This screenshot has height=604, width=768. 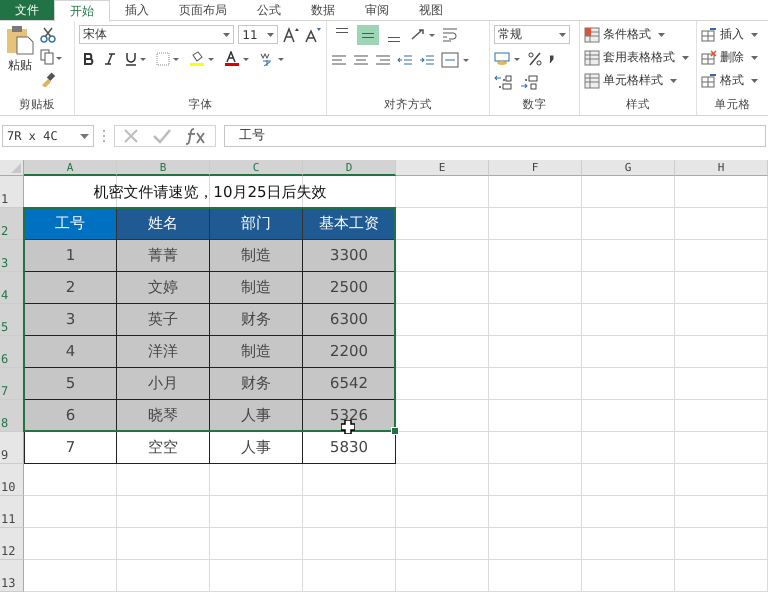 What do you see at coordinates (163, 168) in the screenshot?
I see `column-header: B` at bounding box center [163, 168].